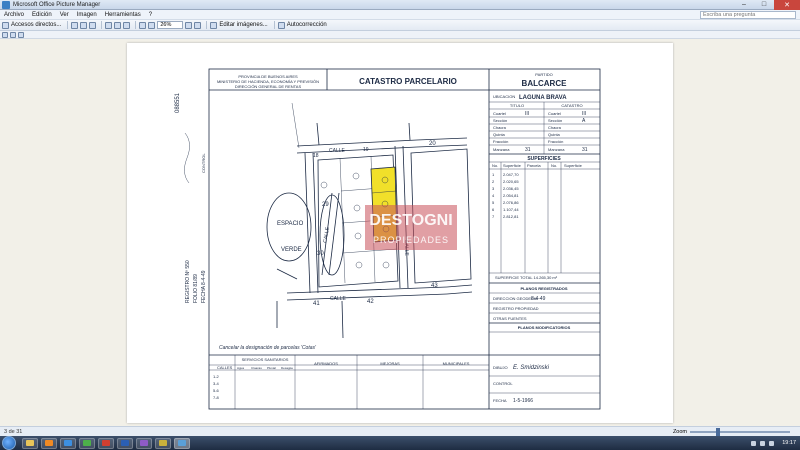  I want to click on header-direccion: DIRECCIÓN GENERAL DE RENTAS, so click(268, 86).